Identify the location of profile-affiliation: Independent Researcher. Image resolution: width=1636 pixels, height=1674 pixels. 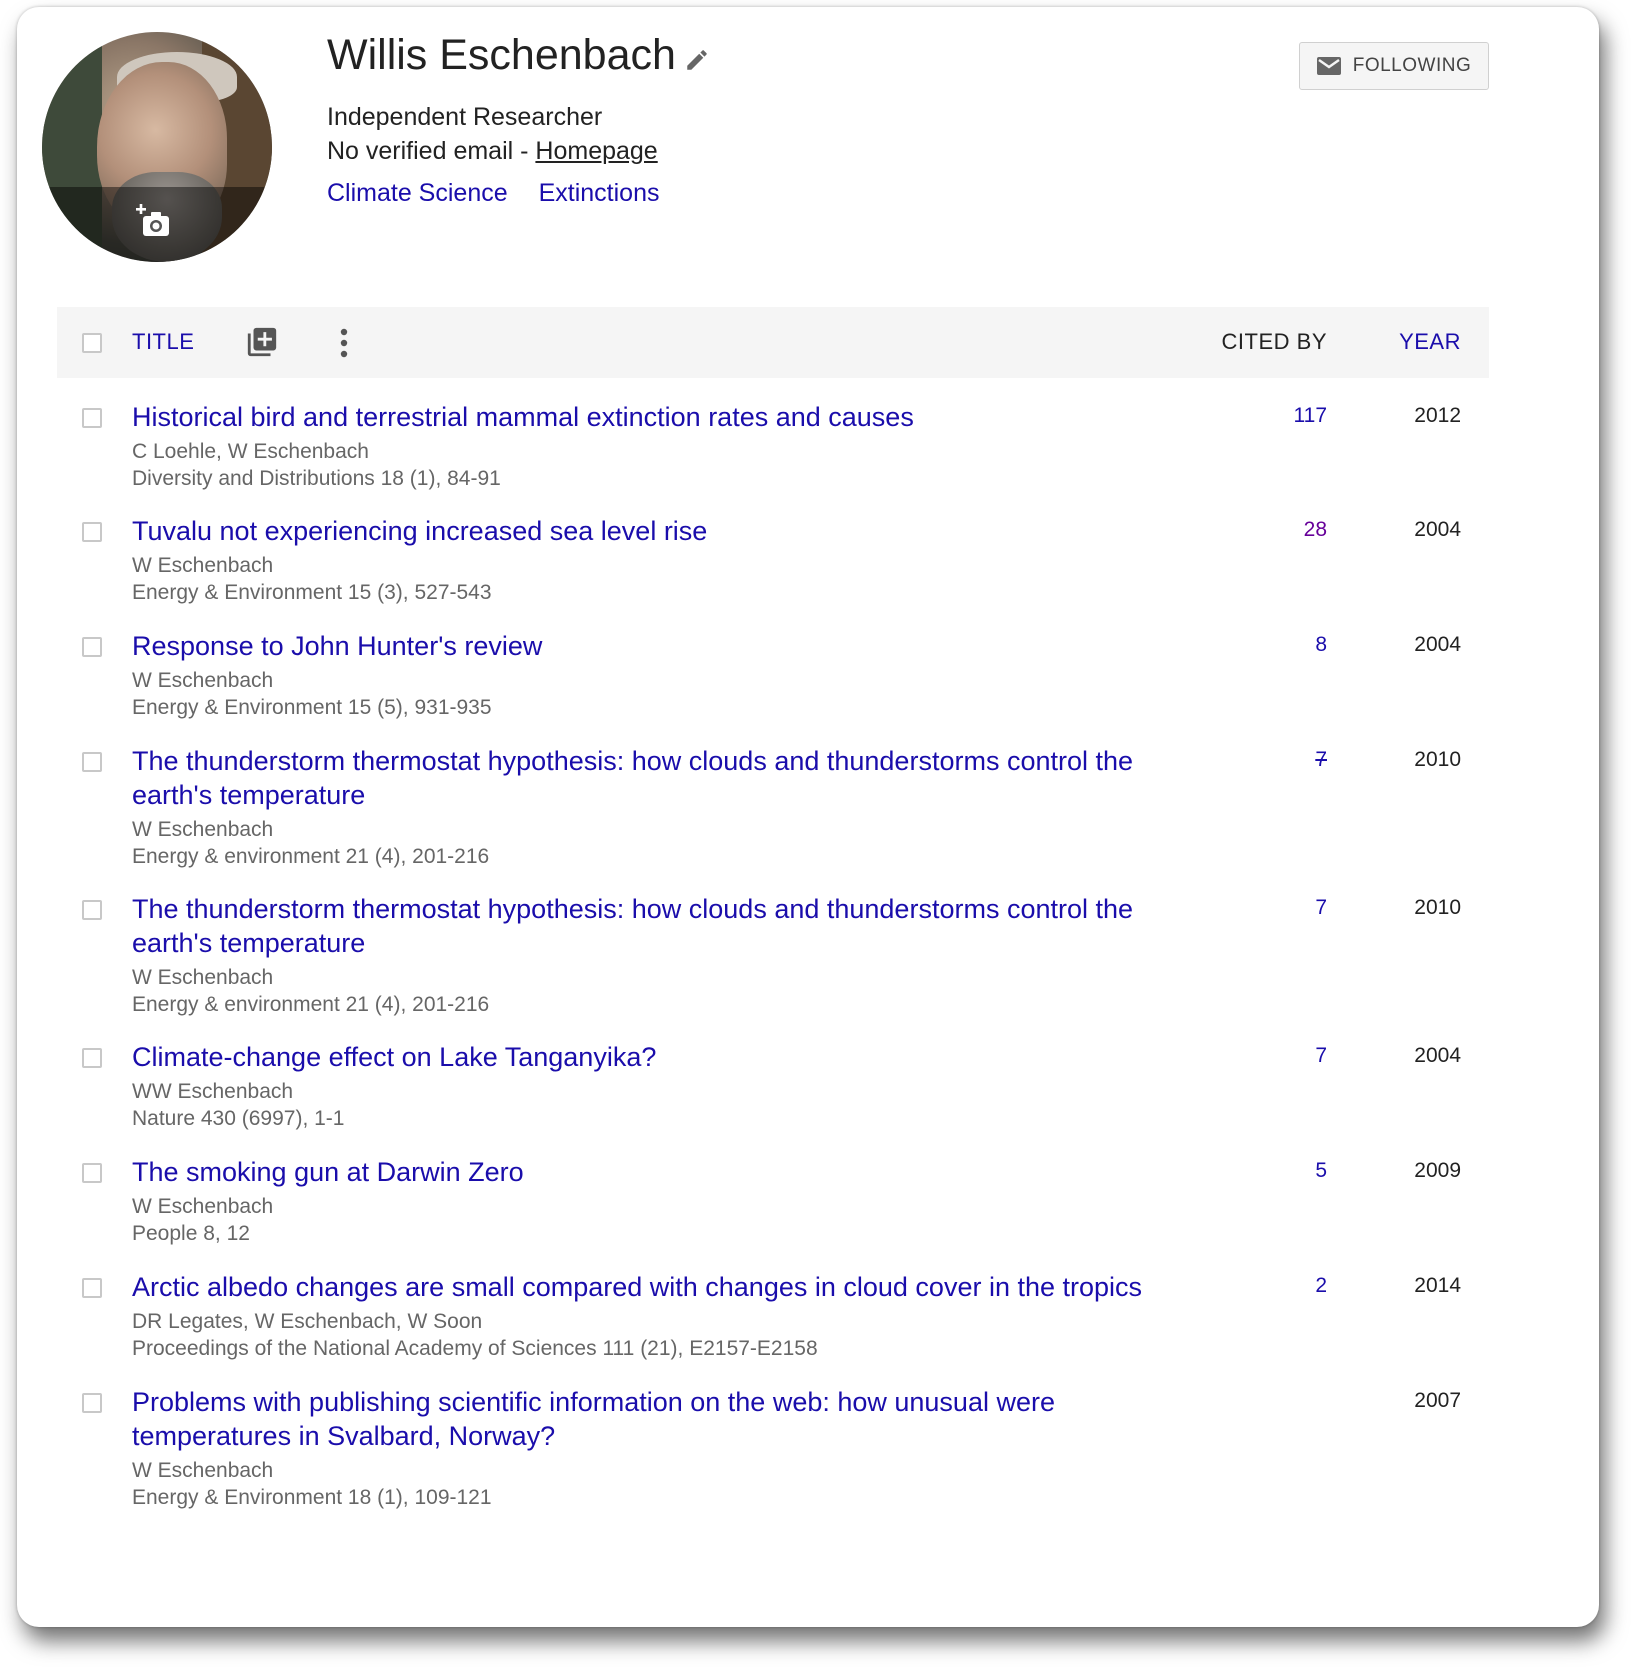
(465, 117).